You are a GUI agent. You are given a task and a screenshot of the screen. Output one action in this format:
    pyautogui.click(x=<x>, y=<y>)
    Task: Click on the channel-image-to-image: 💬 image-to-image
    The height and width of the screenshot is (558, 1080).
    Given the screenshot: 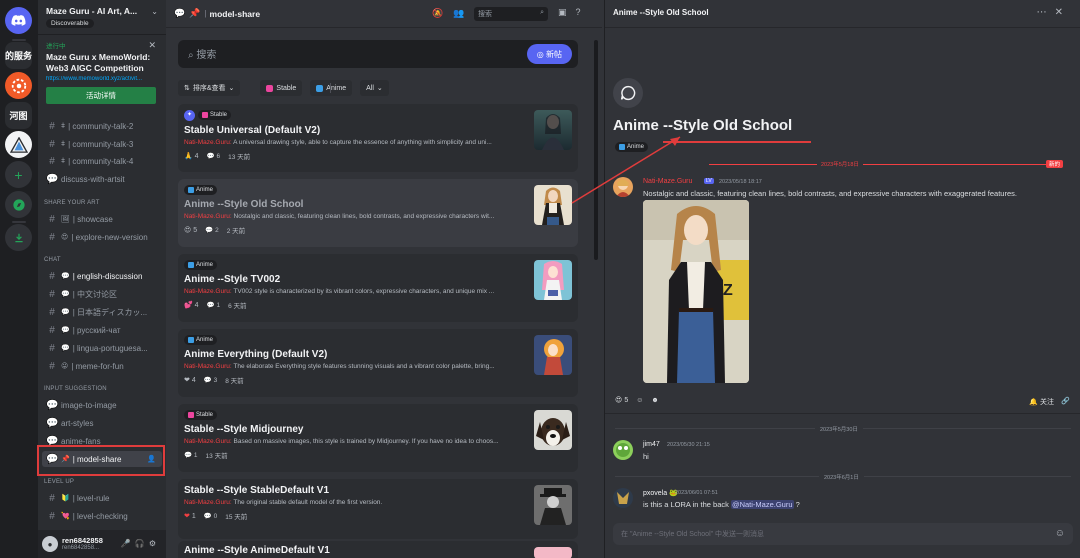 What is the action you would take?
    pyautogui.click(x=102, y=405)
    